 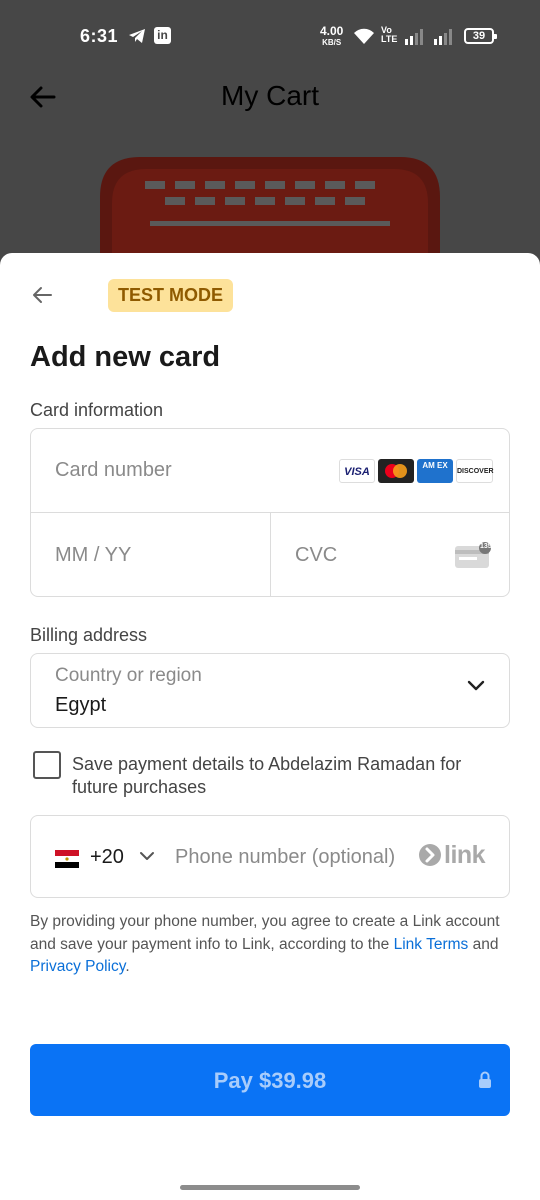 I want to click on divider, so click(x=270, y=555).